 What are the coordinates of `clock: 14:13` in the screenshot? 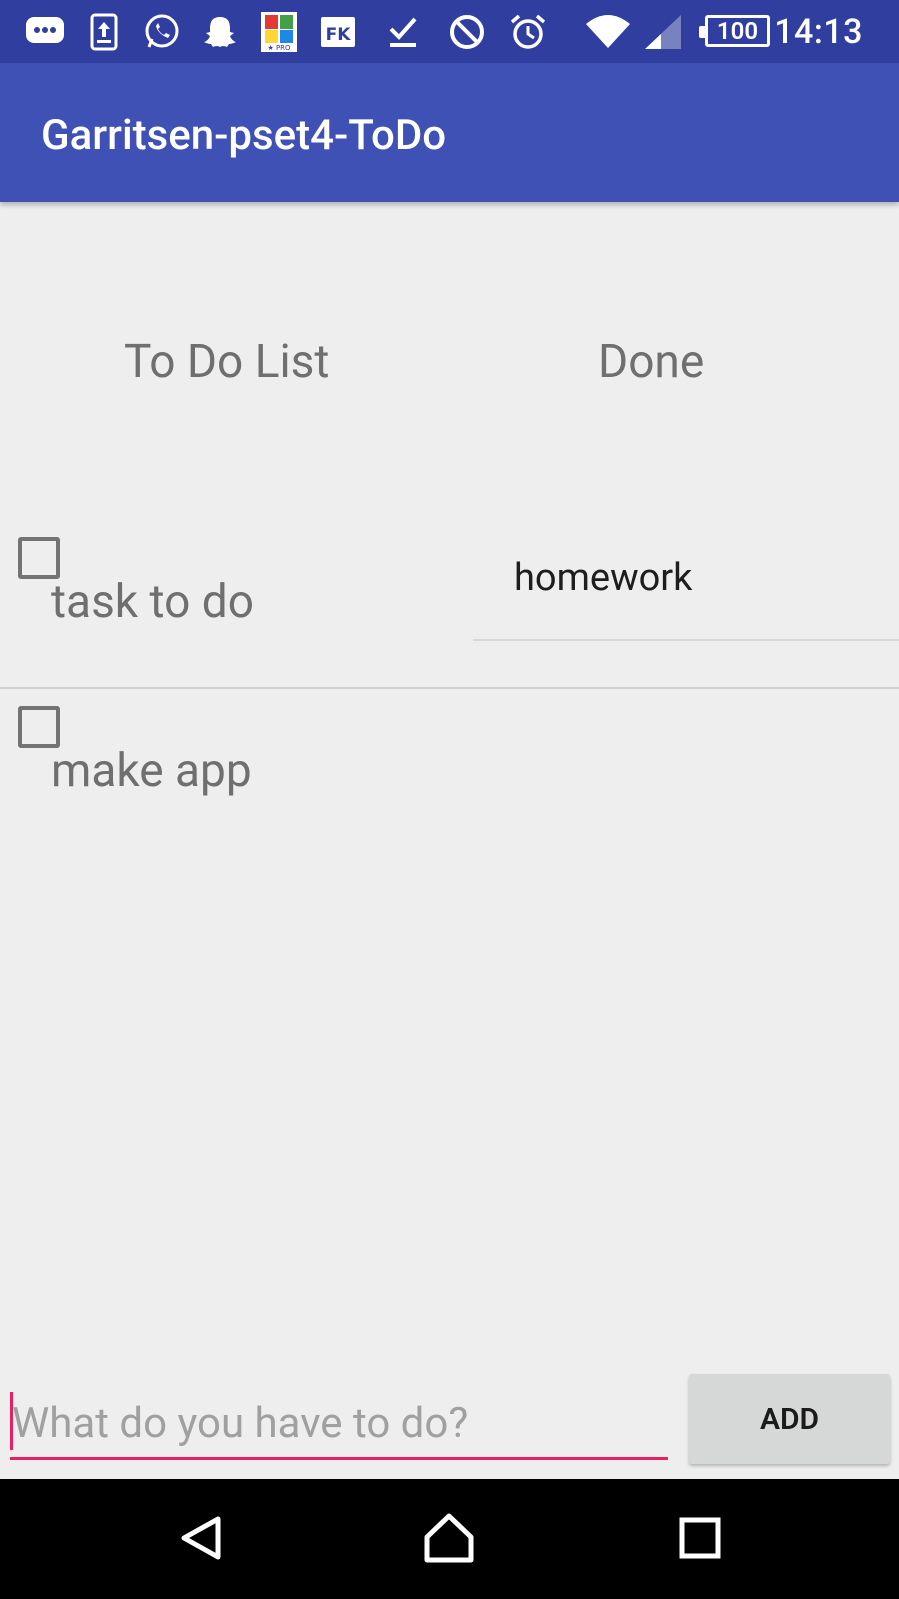 It's located at (818, 32).